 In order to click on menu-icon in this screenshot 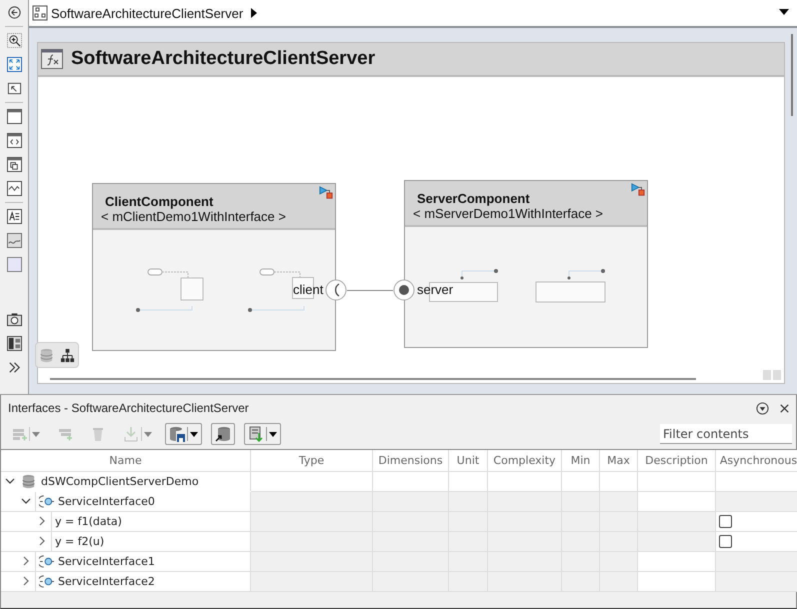, I will do `click(762, 408)`.